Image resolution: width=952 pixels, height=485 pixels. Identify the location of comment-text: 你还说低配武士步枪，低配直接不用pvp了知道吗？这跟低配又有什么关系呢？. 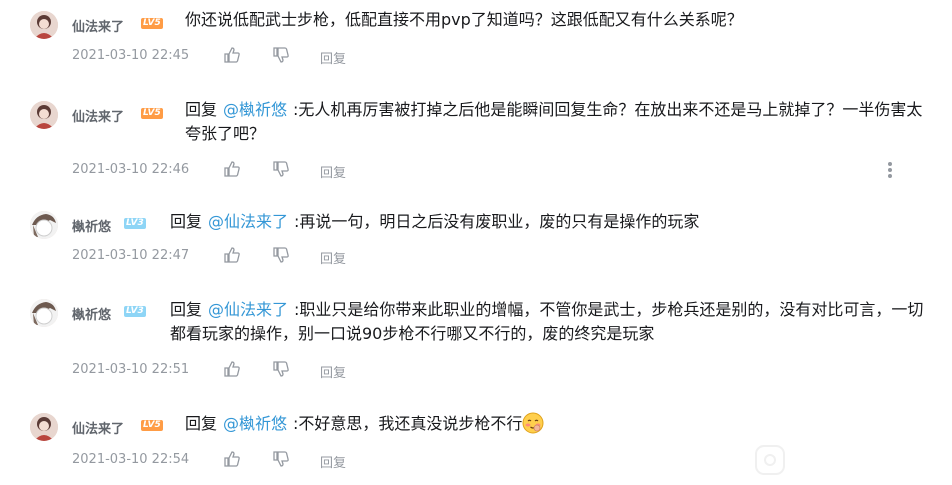
(557, 20).